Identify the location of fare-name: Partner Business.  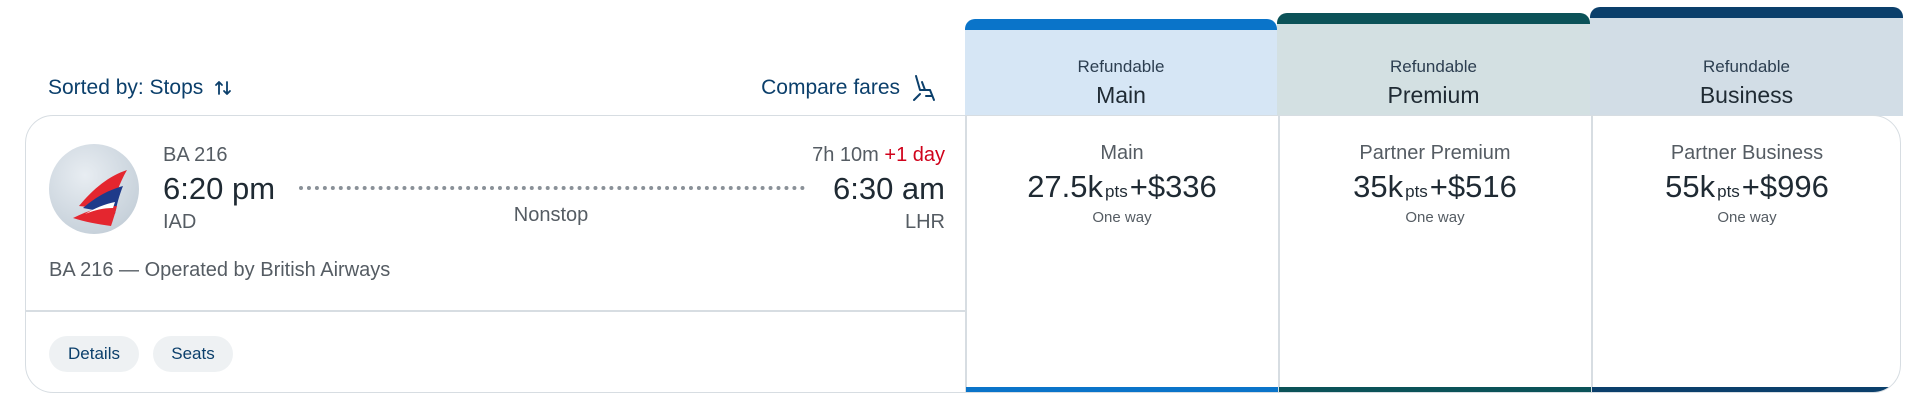
(1747, 153).